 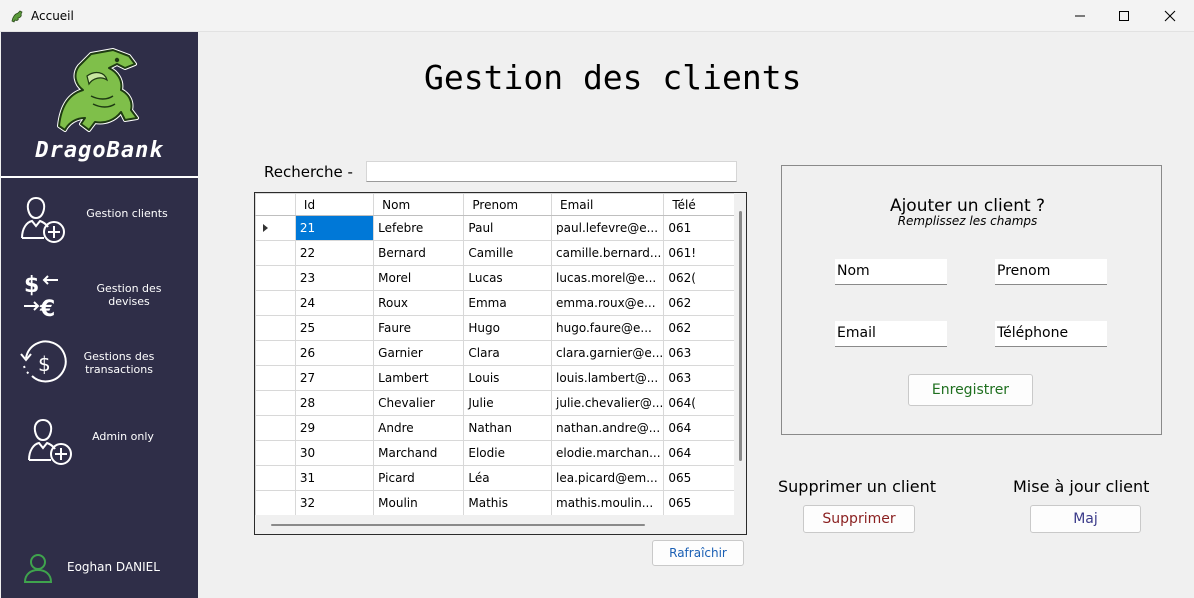 I want to click on cell-id: 23, so click(x=334, y=278).